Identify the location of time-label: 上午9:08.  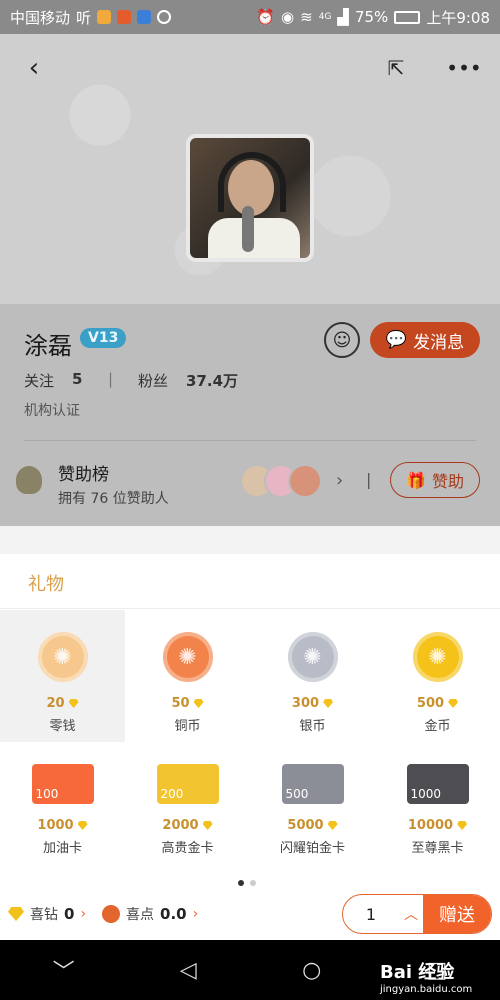
(458, 17).